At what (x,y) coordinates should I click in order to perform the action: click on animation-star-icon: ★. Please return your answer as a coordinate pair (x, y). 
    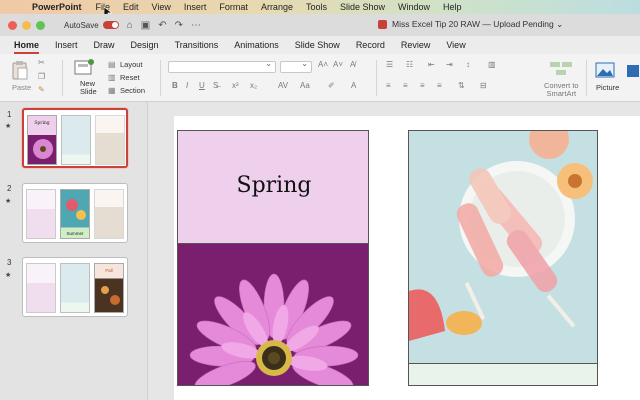
    Looking at the image, I should click on (8, 126).